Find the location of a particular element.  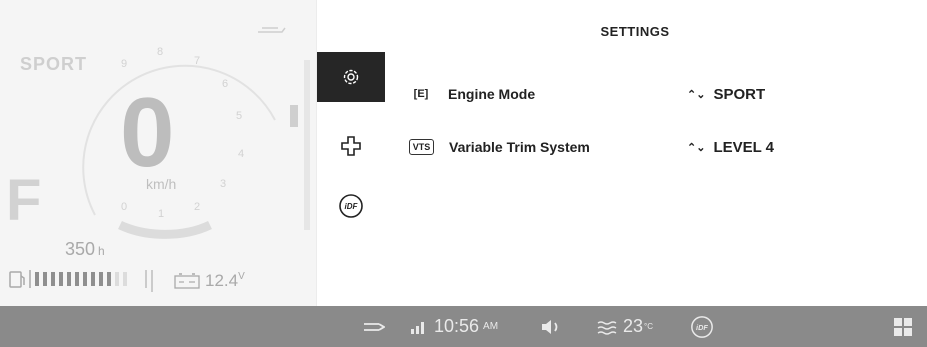

engine-mode-selector: ⌃⌄ SPORT is located at coordinates (726, 94).